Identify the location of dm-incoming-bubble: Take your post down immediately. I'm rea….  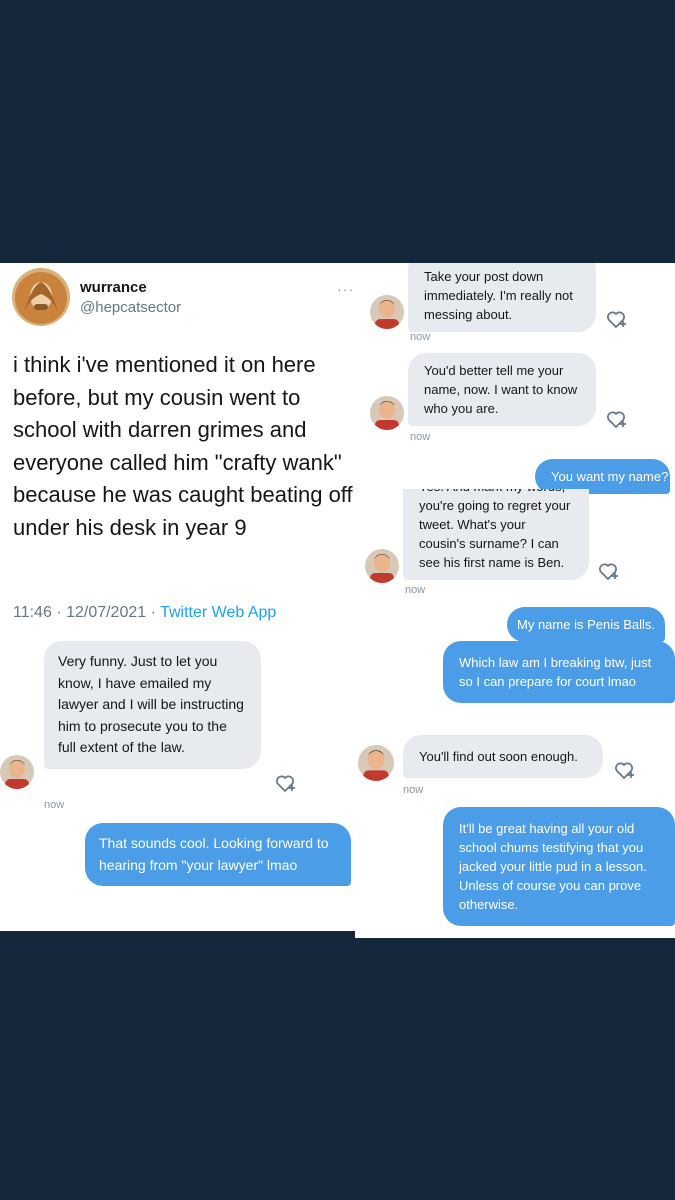
(502, 297).